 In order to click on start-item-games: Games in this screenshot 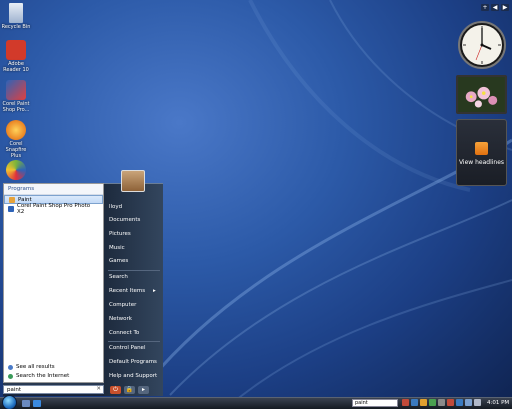, I will do `click(118, 261)`.